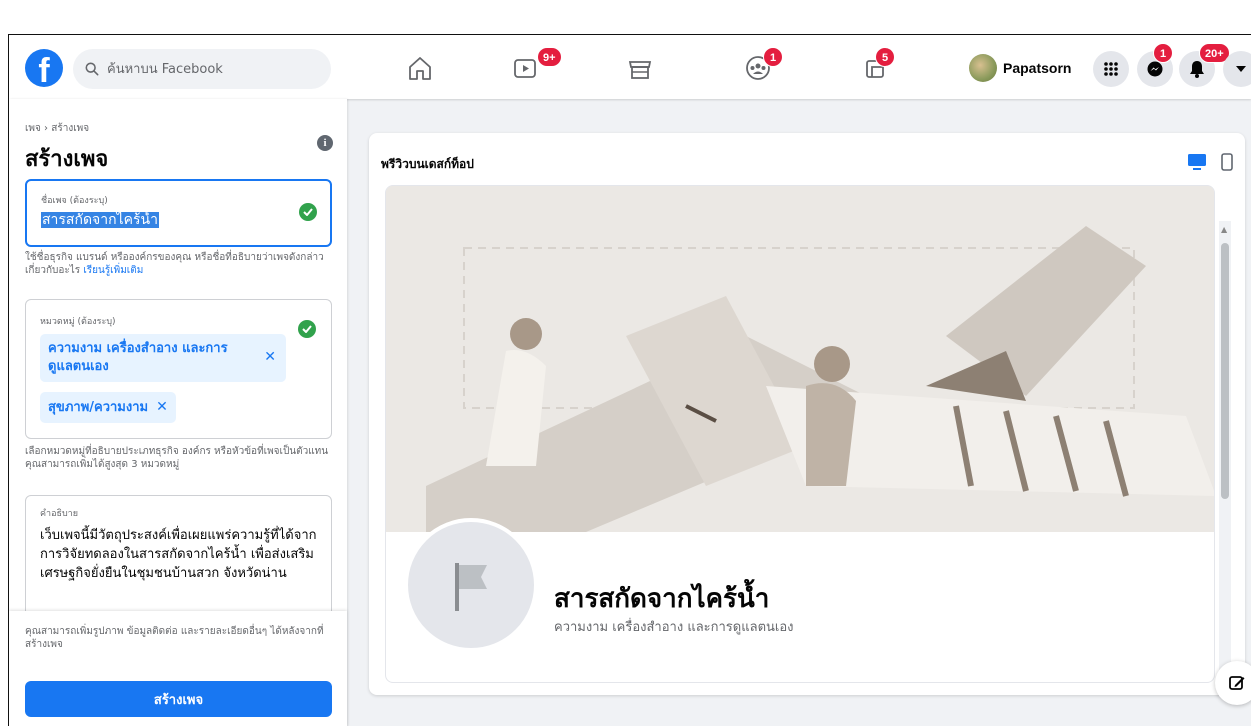  Describe the element at coordinates (78, 322) in the screenshot. I see `category-label: หมวดหมู่ (ต้องระบุ)` at that location.